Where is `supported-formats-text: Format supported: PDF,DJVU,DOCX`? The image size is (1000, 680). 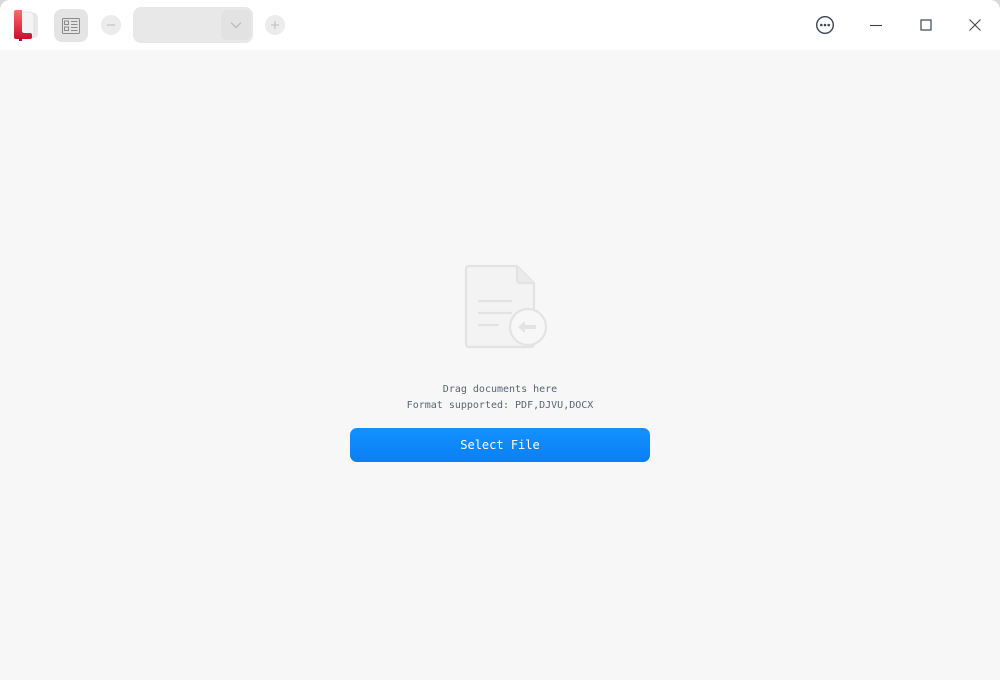
supported-formats-text: Format supported: PDF,DJVU,DOCX is located at coordinates (500, 405).